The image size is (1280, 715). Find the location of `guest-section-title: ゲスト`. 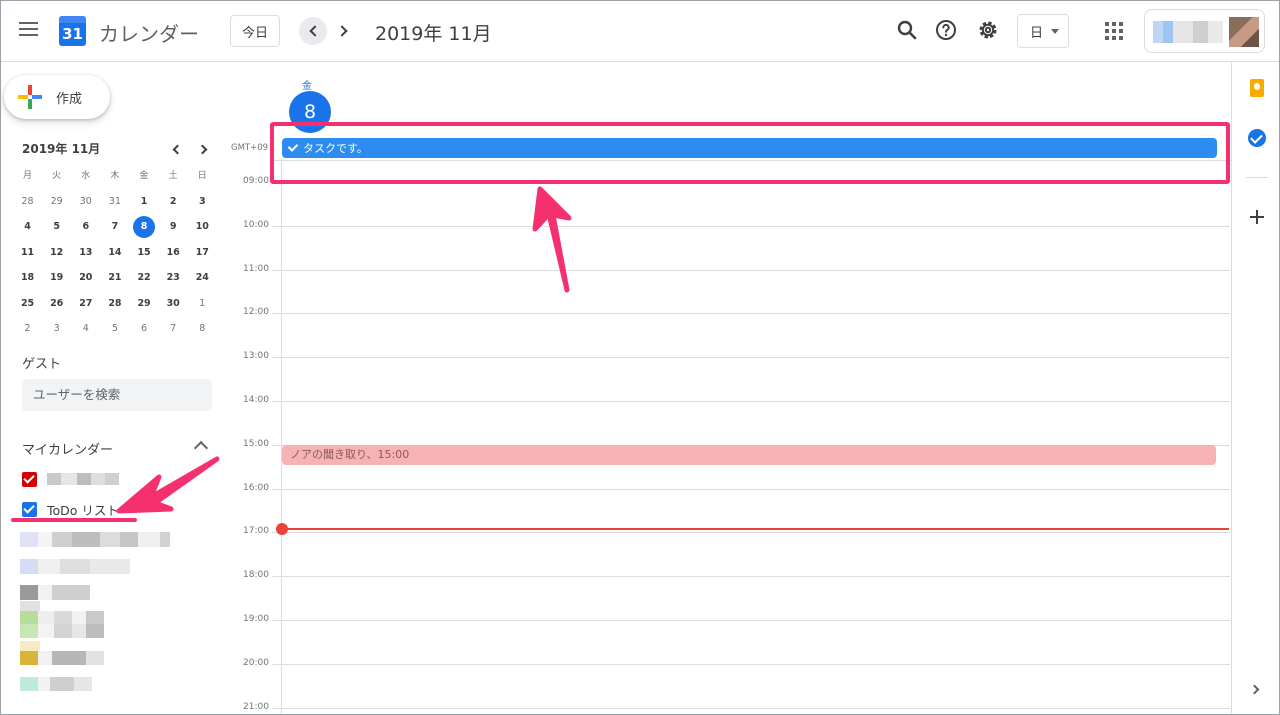

guest-section-title: ゲスト is located at coordinates (42, 364).